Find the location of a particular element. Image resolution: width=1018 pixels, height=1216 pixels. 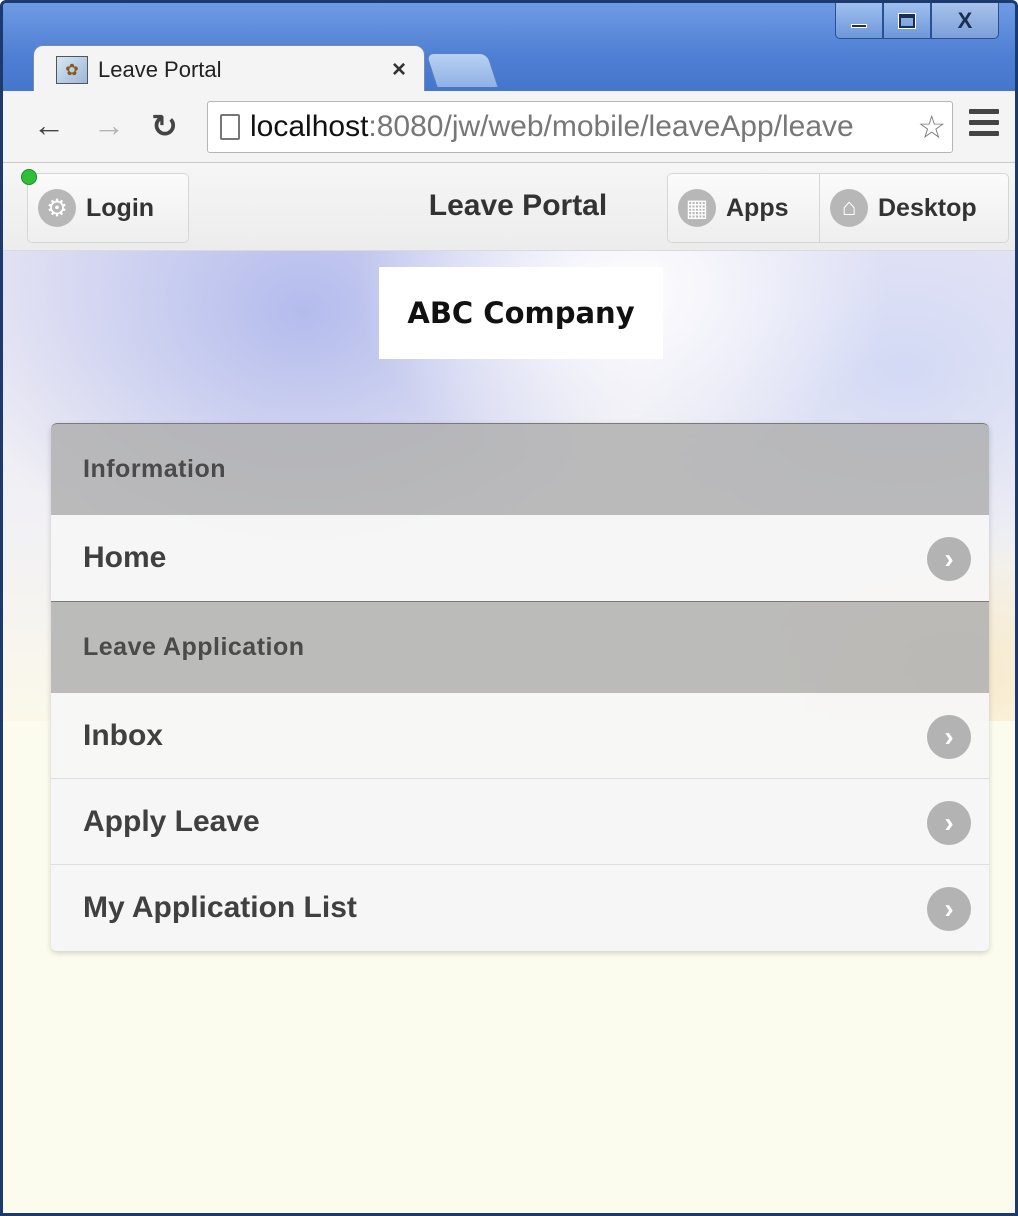

maximize-icon is located at coordinates (907, 20).